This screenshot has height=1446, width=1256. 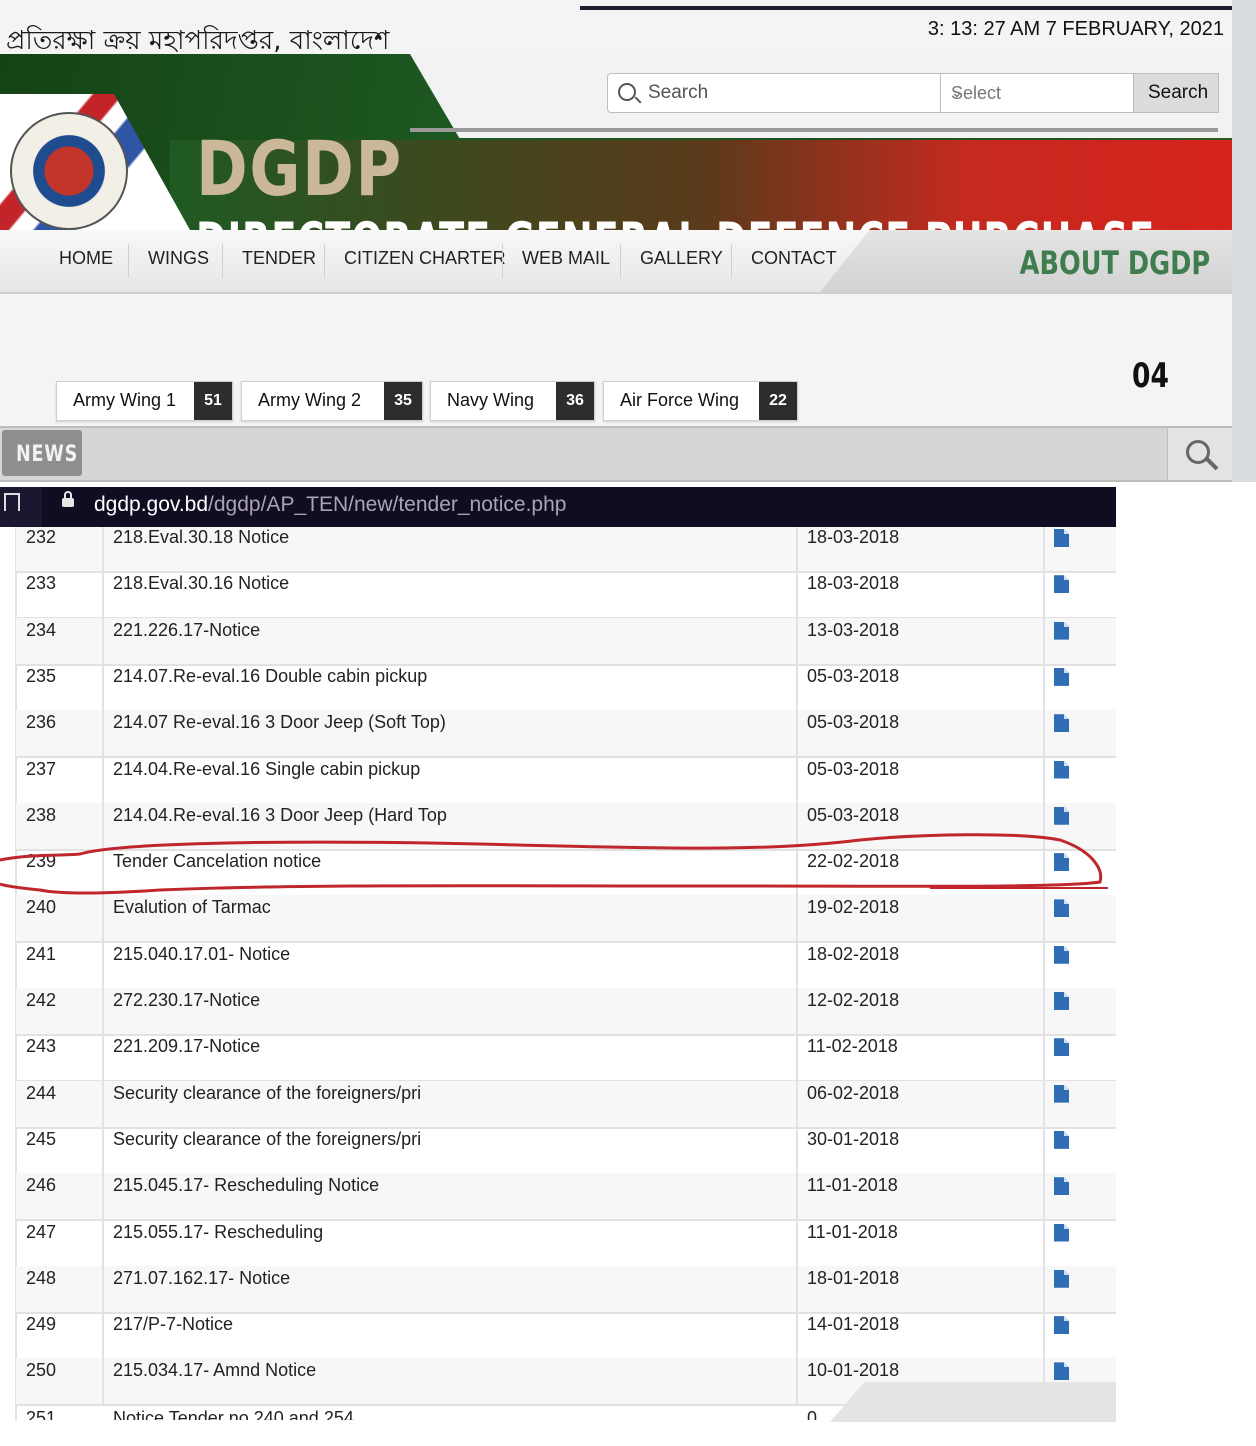 What do you see at coordinates (566, 1335) in the screenshot?
I see `table-row: 249 217/P-7-Notice 14-01-2018` at bounding box center [566, 1335].